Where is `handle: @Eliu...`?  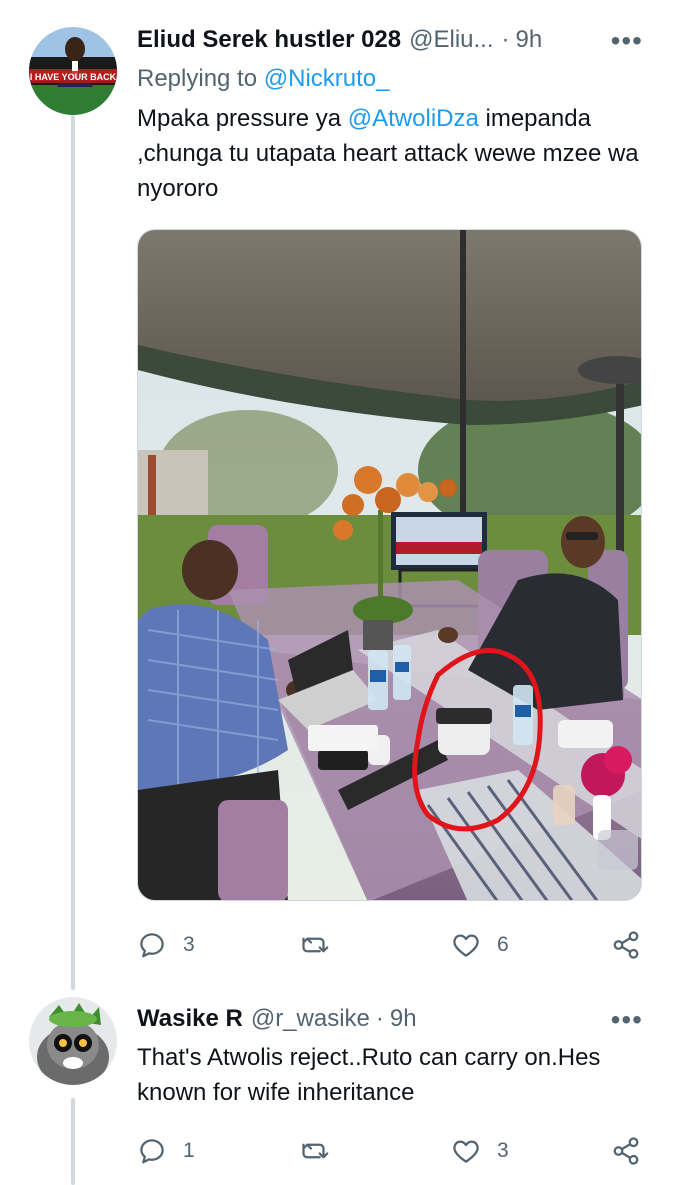
handle: @Eliu... is located at coordinates (451, 40).